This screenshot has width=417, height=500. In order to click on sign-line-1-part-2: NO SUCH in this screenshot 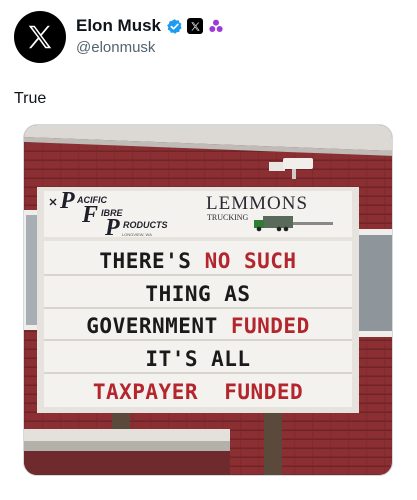, I will do `click(251, 261)`.